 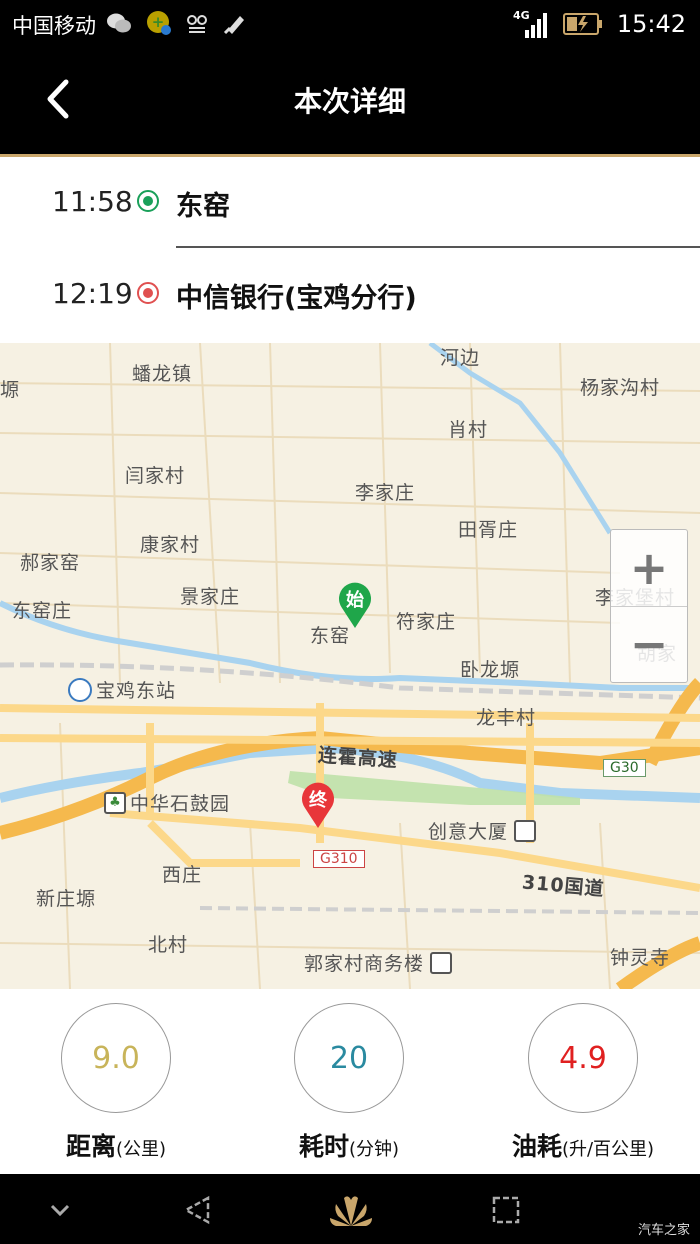 I want to click on notification-icons: +, so click(x=177, y=23).